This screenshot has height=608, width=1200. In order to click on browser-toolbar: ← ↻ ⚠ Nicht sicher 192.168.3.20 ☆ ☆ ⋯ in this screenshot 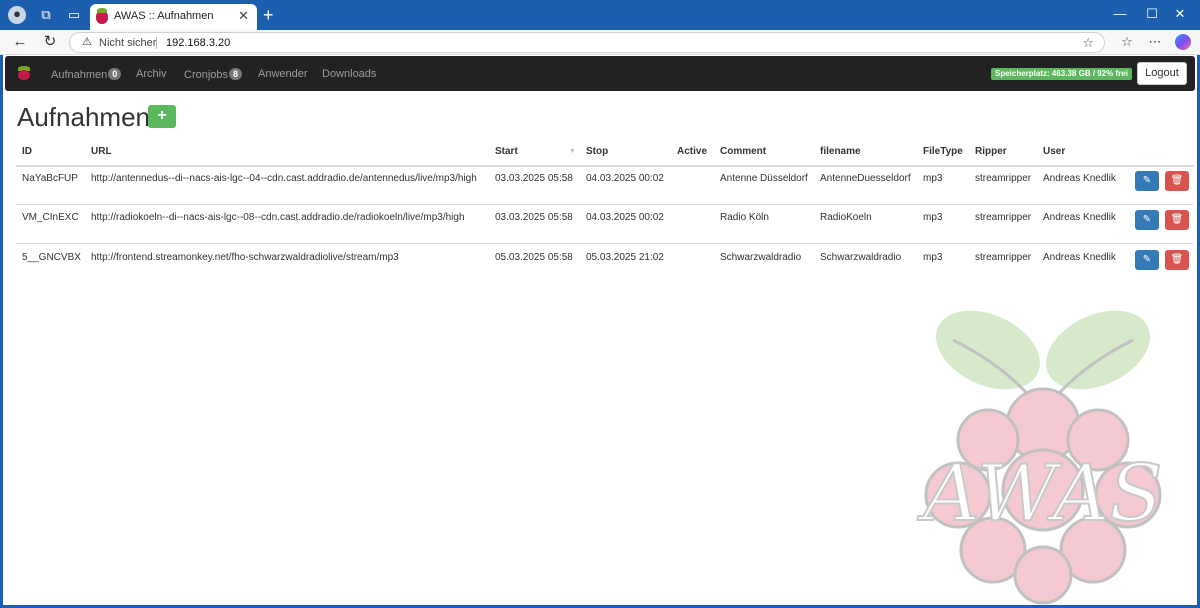, I will do `click(600, 42)`.